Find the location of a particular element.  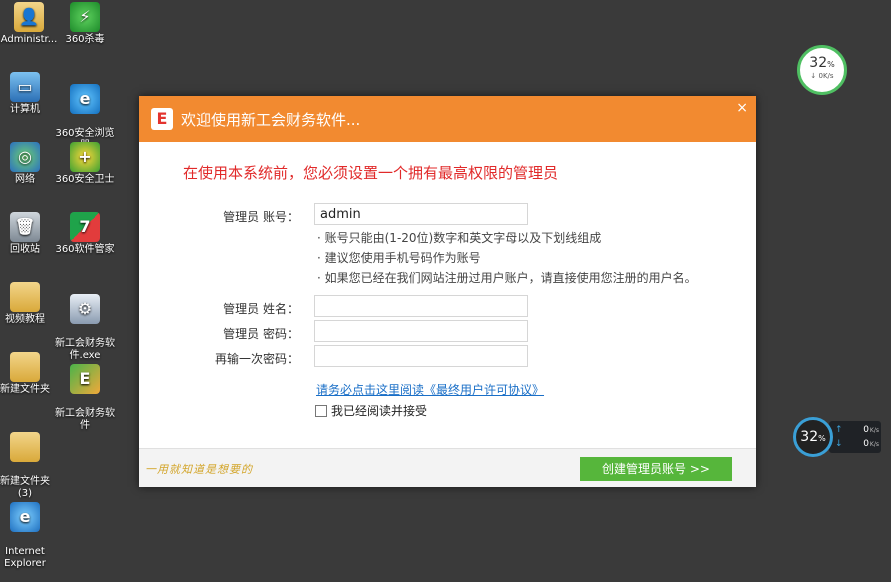

close-icon: × is located at coordinates (742, 108).